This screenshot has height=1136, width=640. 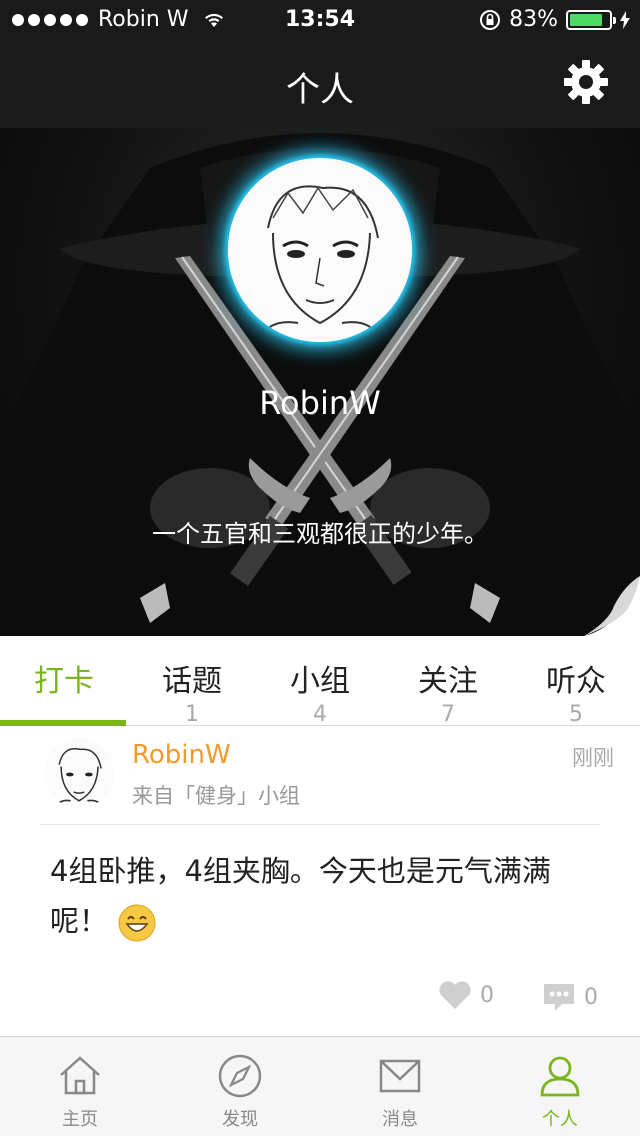 What do you see at coordinates (192, 714) in the screenshot?
I see `tab-count: 1` at bounding box center [192, 714].